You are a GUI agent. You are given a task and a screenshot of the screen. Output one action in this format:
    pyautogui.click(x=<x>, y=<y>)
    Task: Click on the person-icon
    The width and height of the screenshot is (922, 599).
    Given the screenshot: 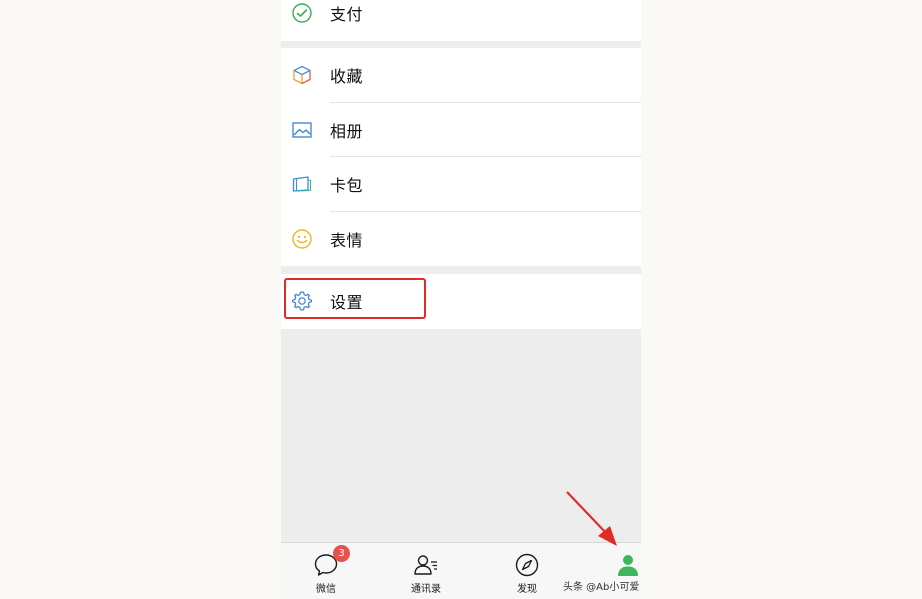 What is the action you would take?
    pyautogui.click(x=628, y=565)
    